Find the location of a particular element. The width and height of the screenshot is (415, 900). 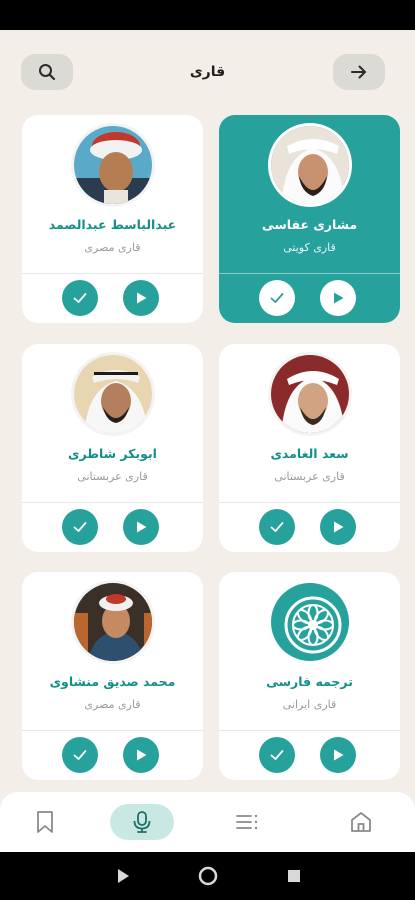

reciter-role: قاری کویتی is located at coordinates (309, 247).